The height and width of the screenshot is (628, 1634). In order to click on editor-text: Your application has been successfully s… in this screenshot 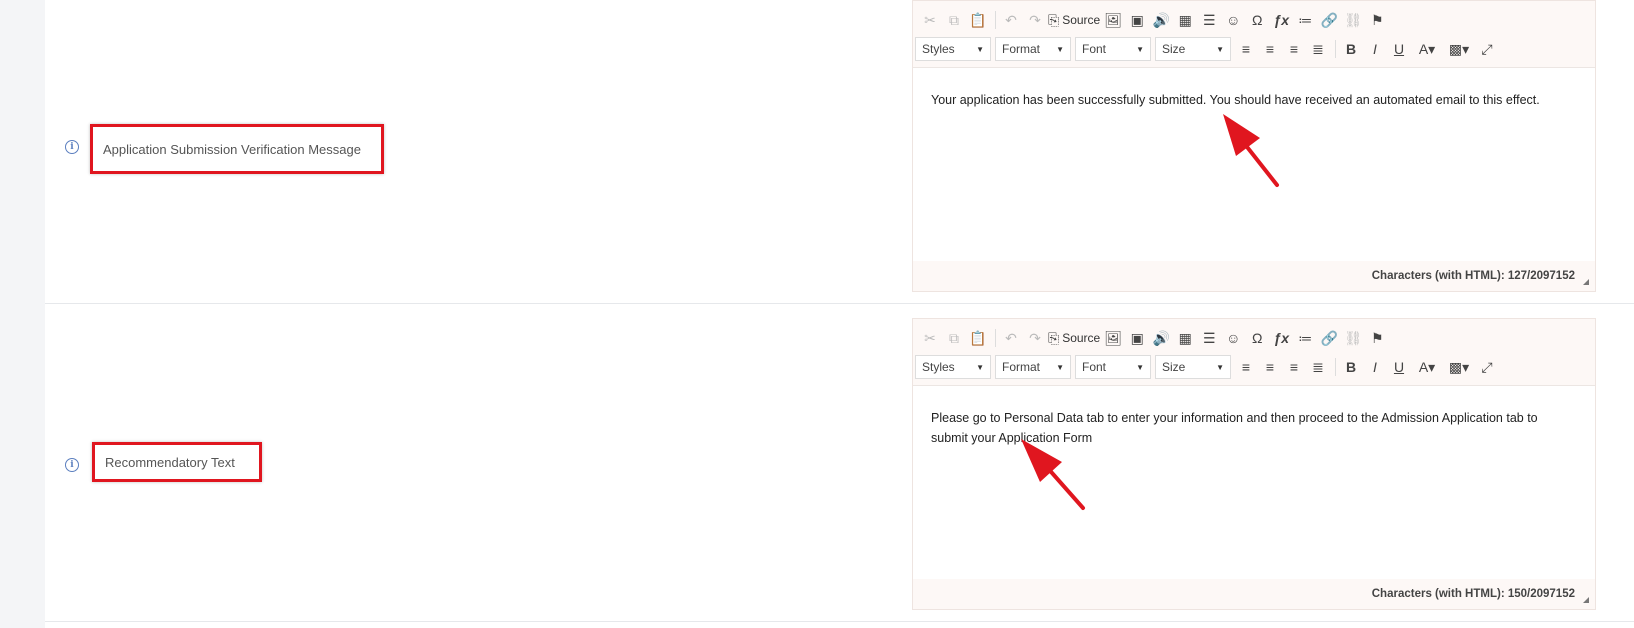, I will do `click(1235, 100)`.